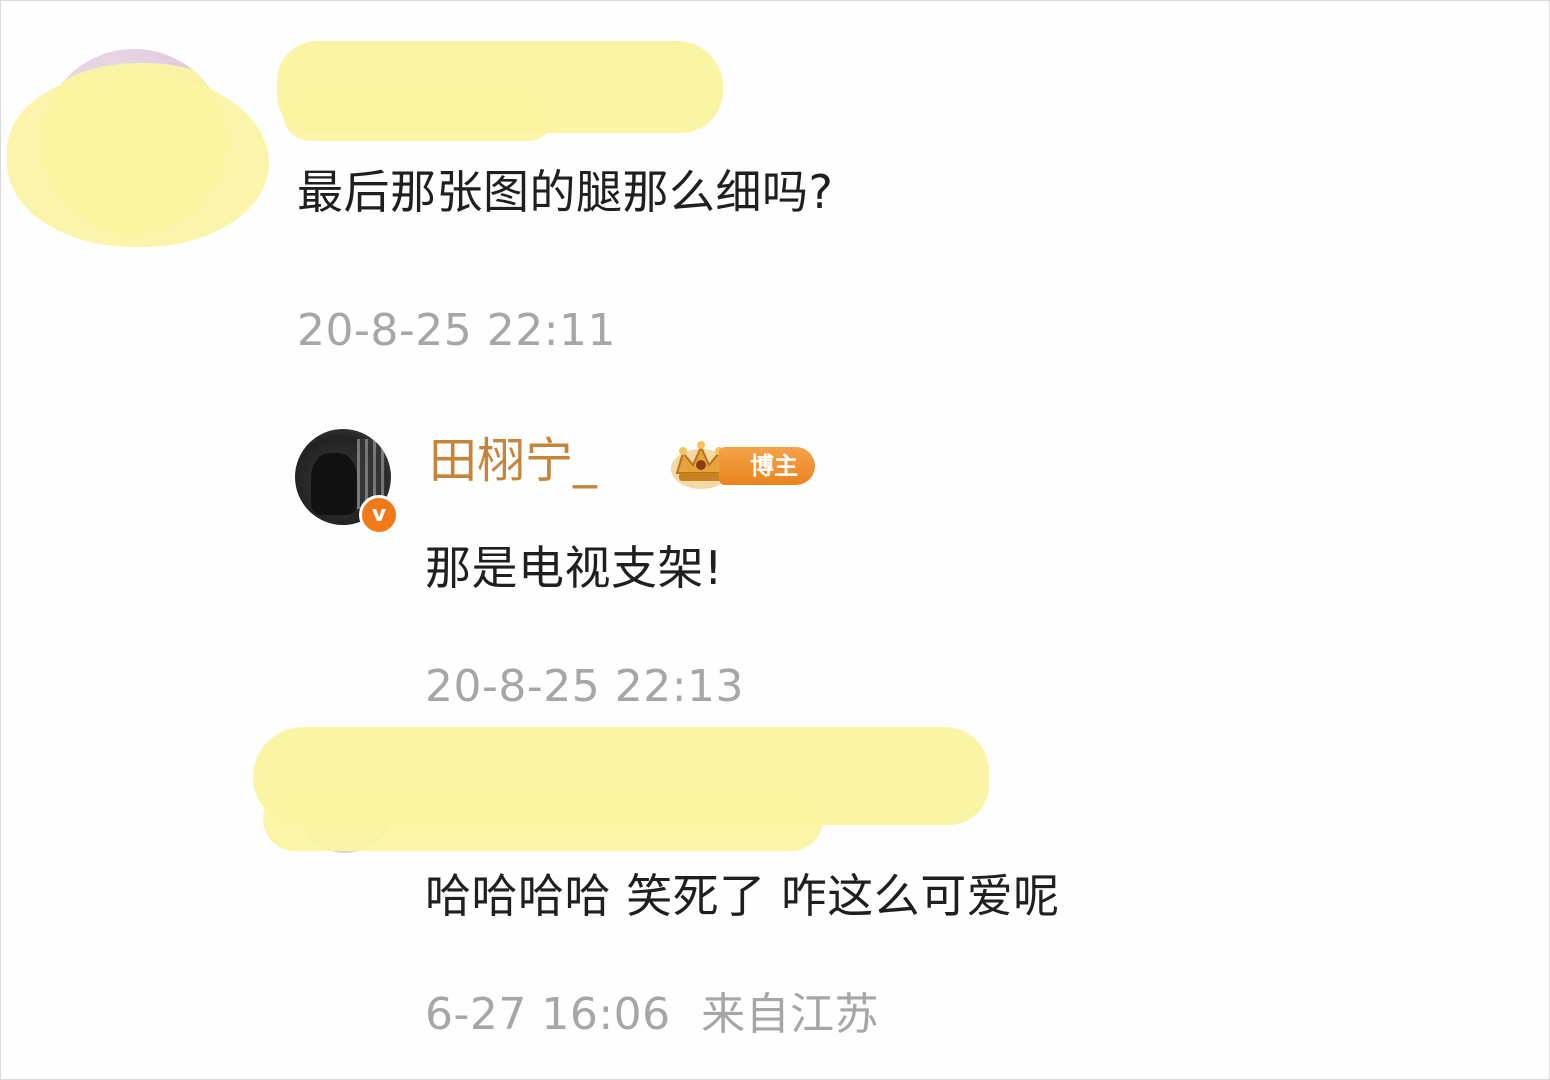 This screenshot has width=1550, height=1080. I want to click on comment-meta: 6-27 16:06 来自江苏, so click(652, 1015).